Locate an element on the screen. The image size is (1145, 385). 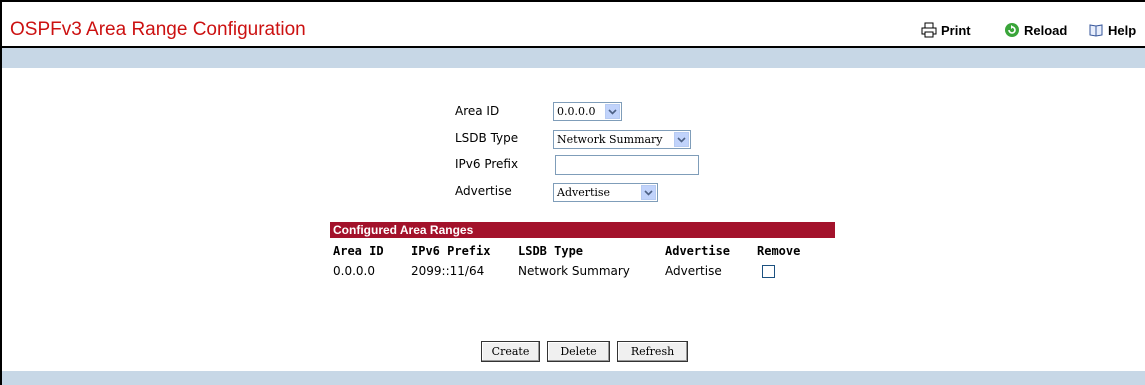
reload-link: Reload is located at coordinates (1035, 30).